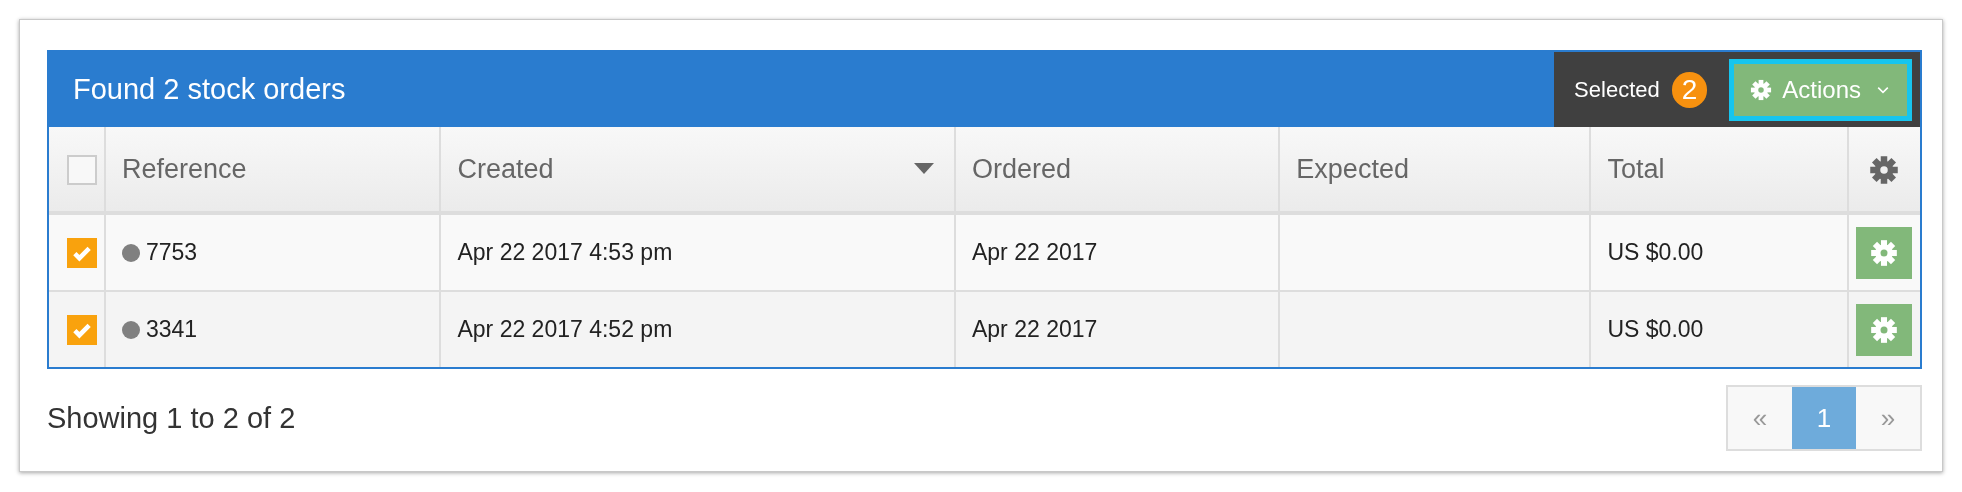 The height and width of the screenshot is (492, 1962). Describe the element at coordinates (1888, 418) in the screenshot. I see `page-button: »` at that location.